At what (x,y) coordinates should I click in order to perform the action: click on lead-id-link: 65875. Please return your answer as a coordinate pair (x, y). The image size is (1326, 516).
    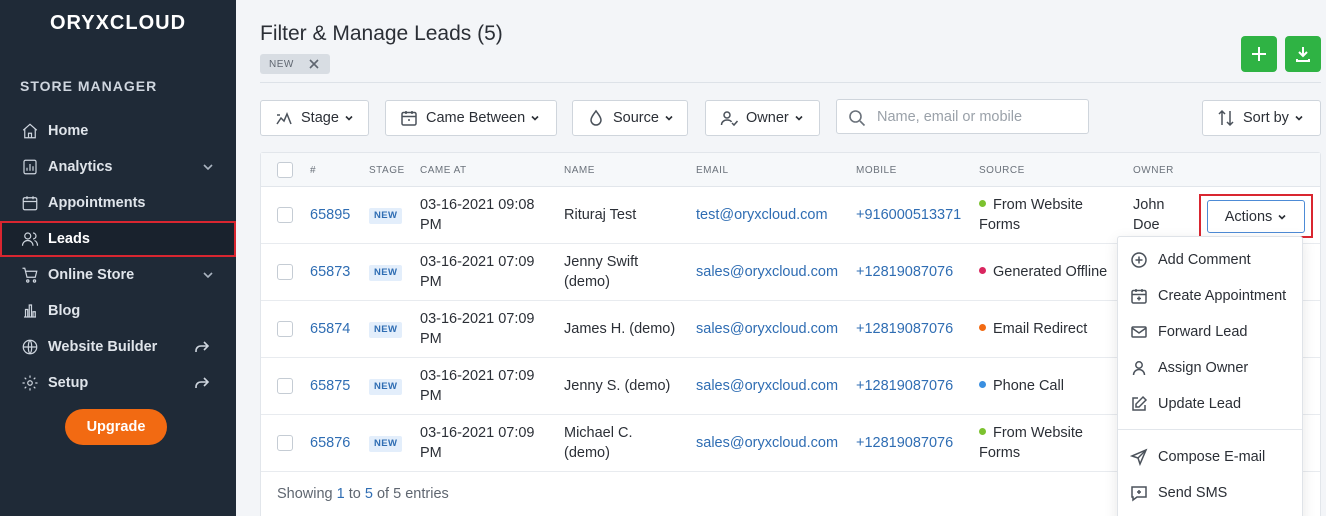
    Looking at the image, I should click on (330, 386).